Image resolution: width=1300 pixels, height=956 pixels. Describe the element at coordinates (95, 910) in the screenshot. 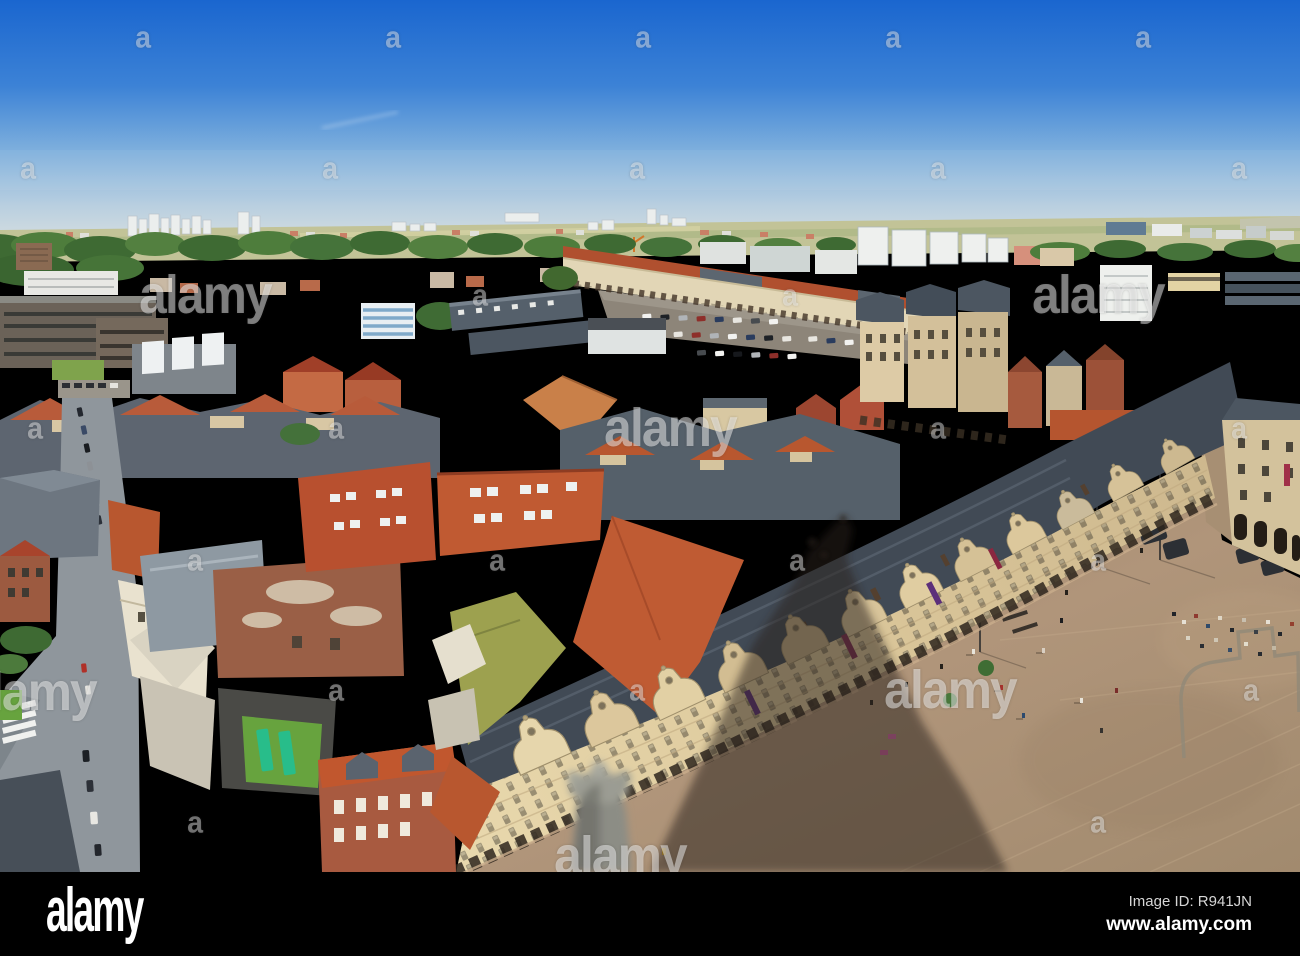

I see `alamy-logo: alamy` at that location.